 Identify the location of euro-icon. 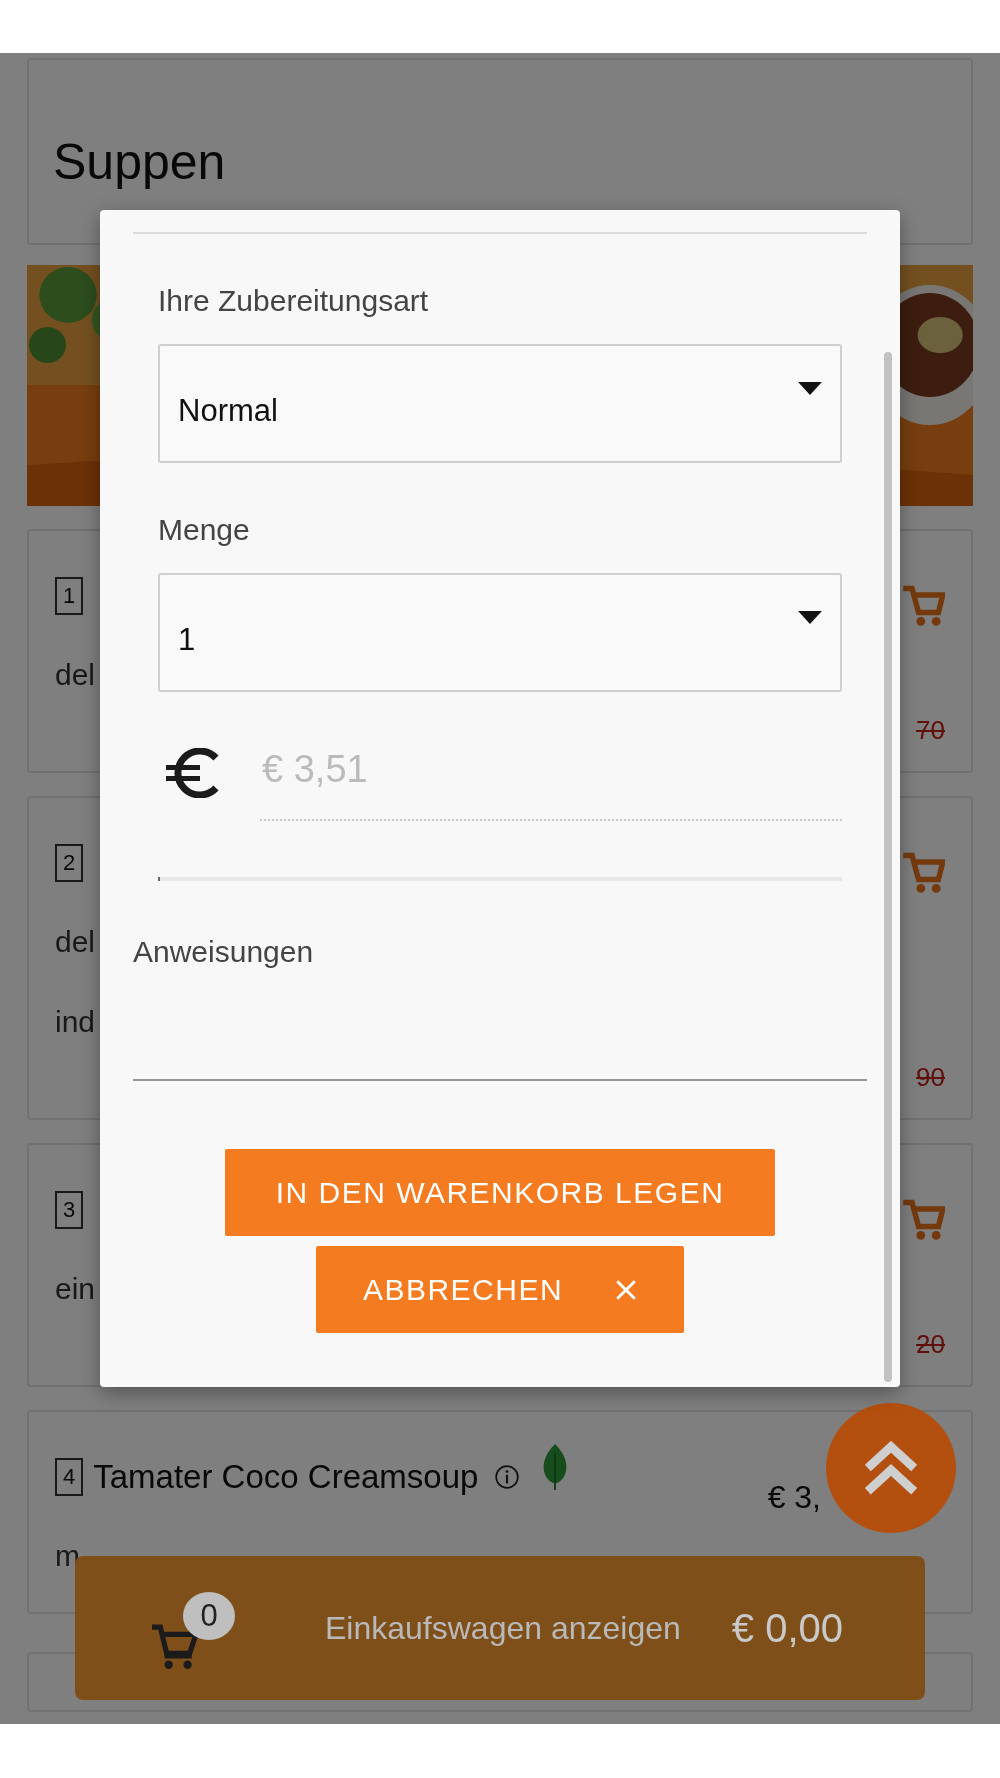
(193, 773).